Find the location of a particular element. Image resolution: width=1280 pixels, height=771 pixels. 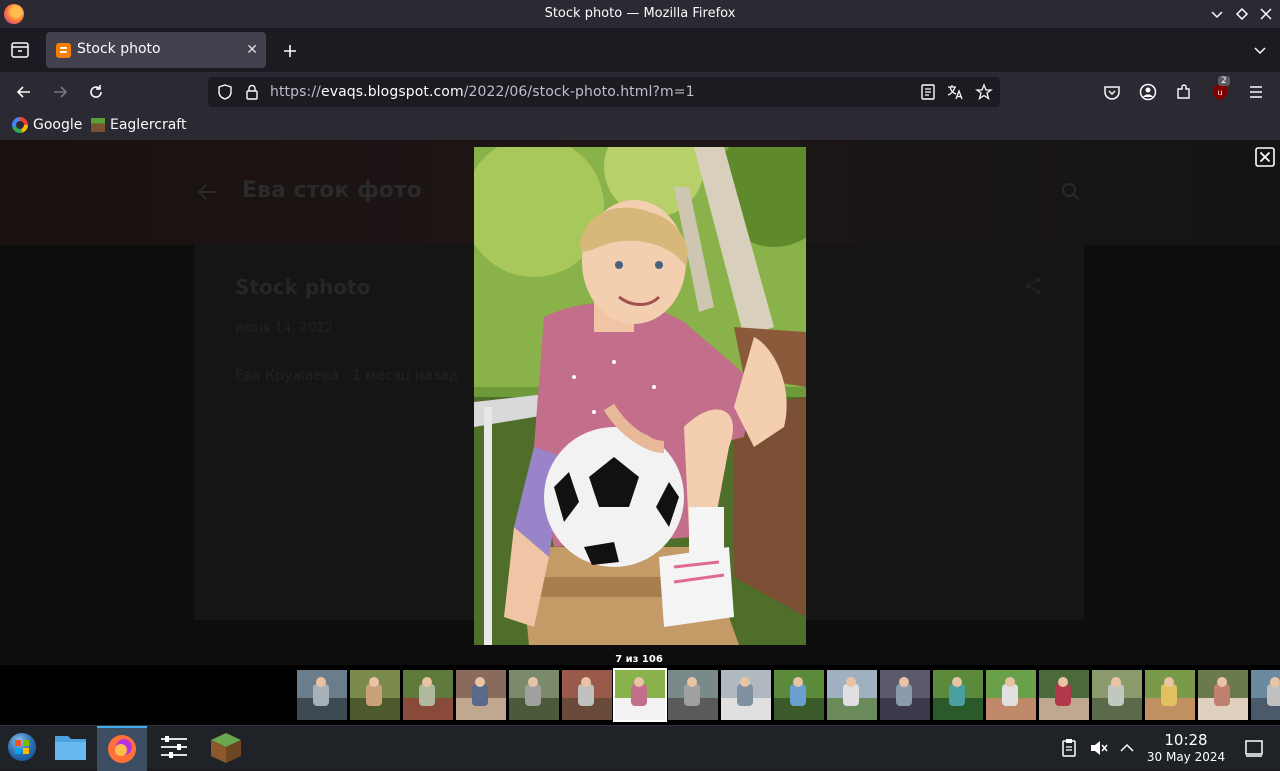

ublock-origin-icon: u 2 is located at coordinates (1220, 89).